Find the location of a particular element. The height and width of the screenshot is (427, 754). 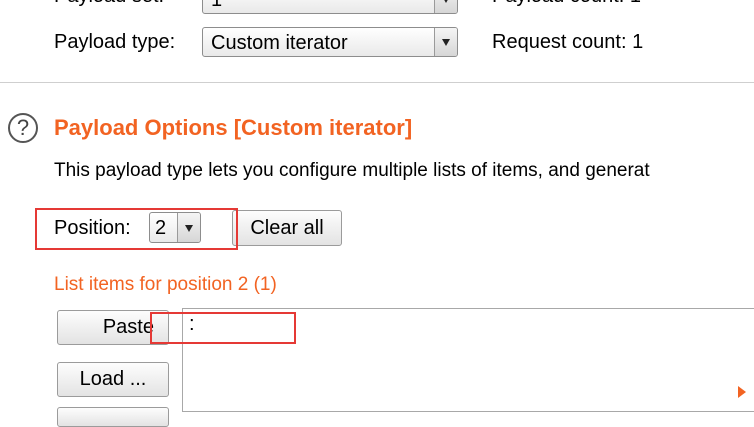

payload-set-label: Payload set: is located at coordinates (109, 4).